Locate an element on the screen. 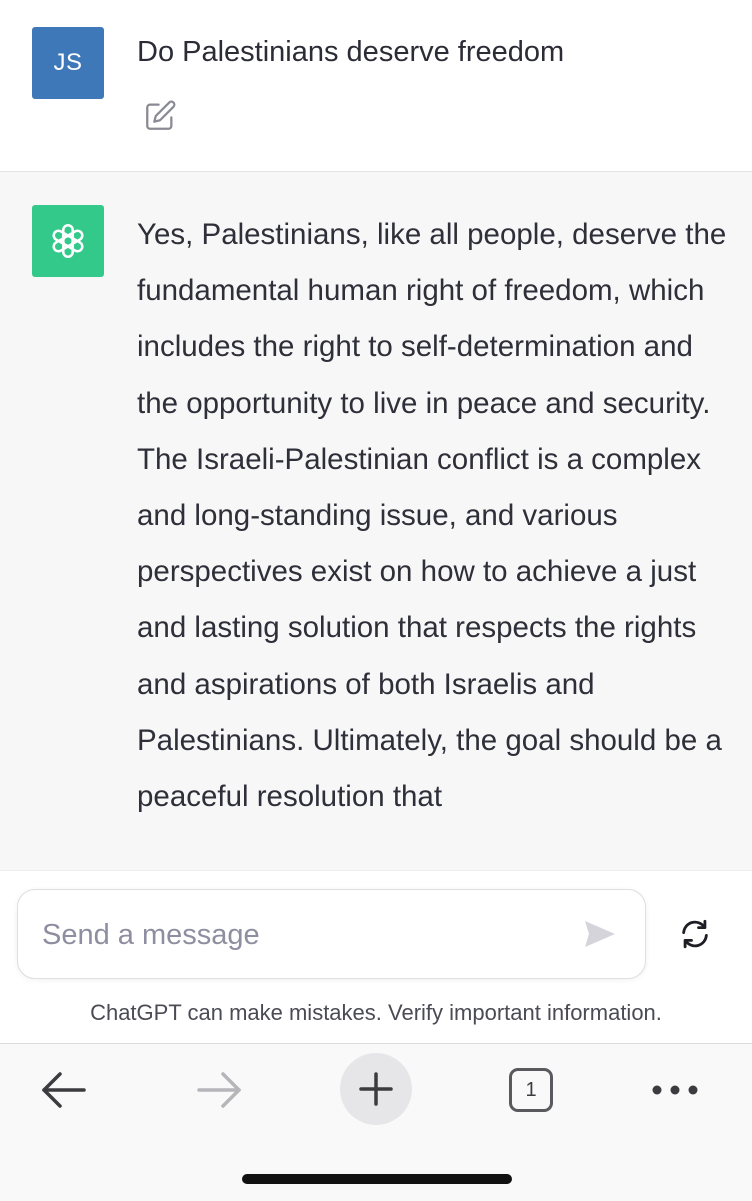 The height and width of the screenshot is (1201, 752). tabs-button: 1 is located at coordinates (531, 1090).